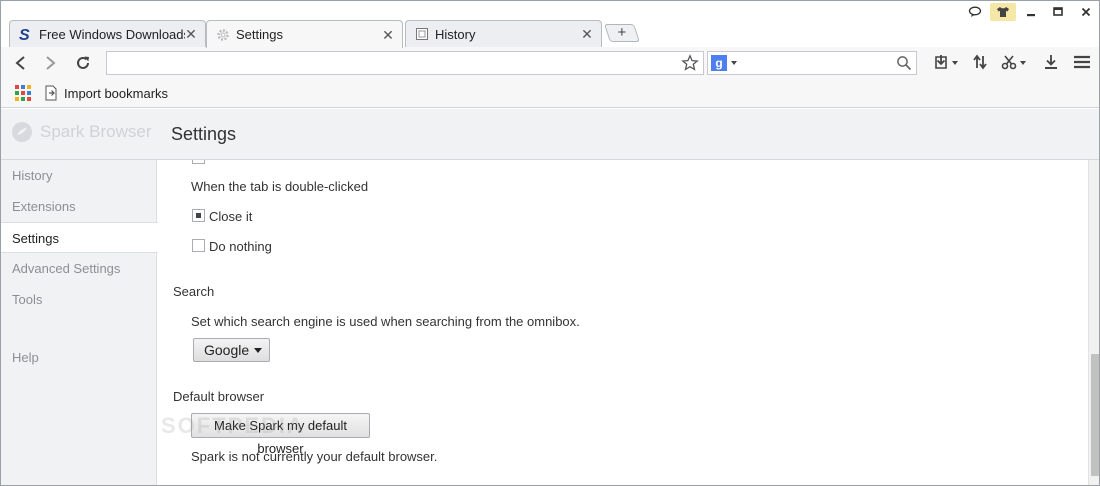 Image resolution: width=1100 pixels, height=486 pixels. Describe the element at coordinates (1058, 12) in the screenshot. I see `maximize-icon` at that location.